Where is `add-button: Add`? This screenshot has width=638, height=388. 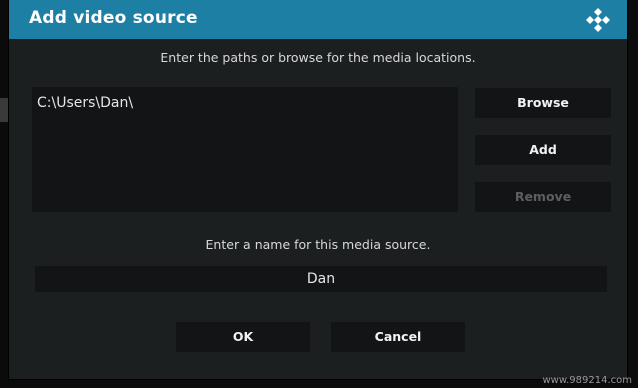
add-button: Add is located at coordinates (543, 150).